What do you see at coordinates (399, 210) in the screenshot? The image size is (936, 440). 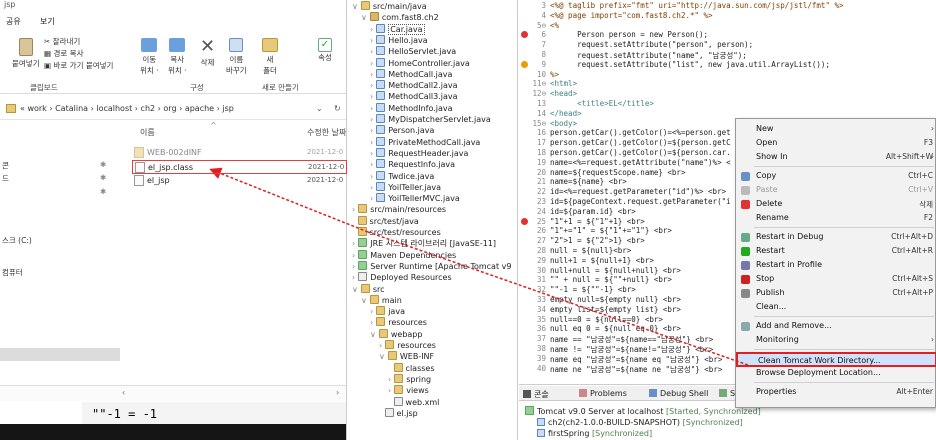 I see `tree-item: › src/main/resources` at bounding box center [399, 210].